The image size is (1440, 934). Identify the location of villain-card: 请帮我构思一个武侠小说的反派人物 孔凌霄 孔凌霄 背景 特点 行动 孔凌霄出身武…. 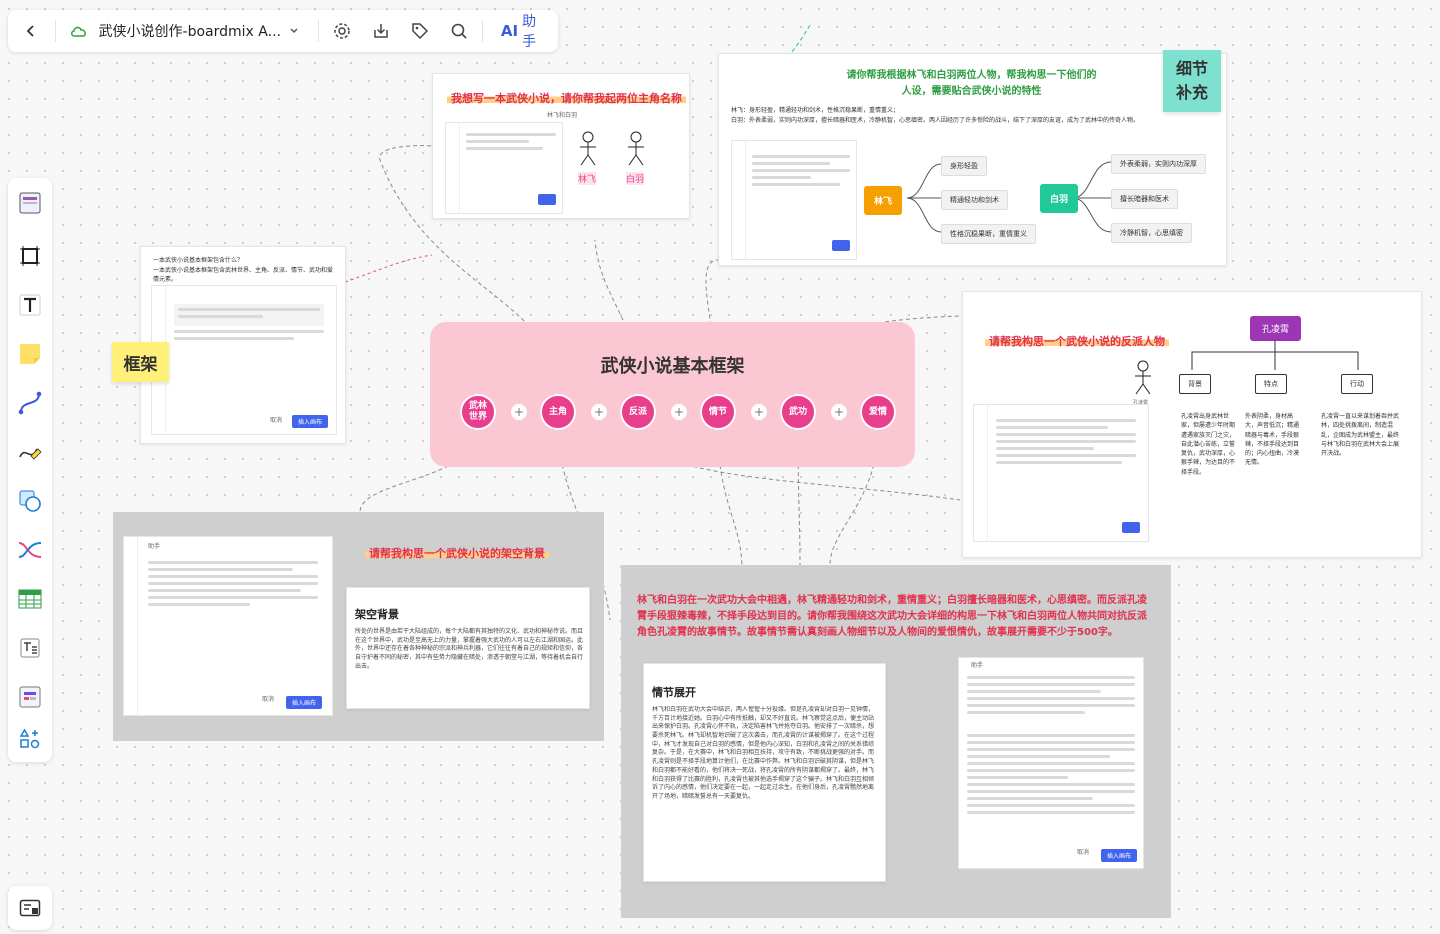
(1192, 424).